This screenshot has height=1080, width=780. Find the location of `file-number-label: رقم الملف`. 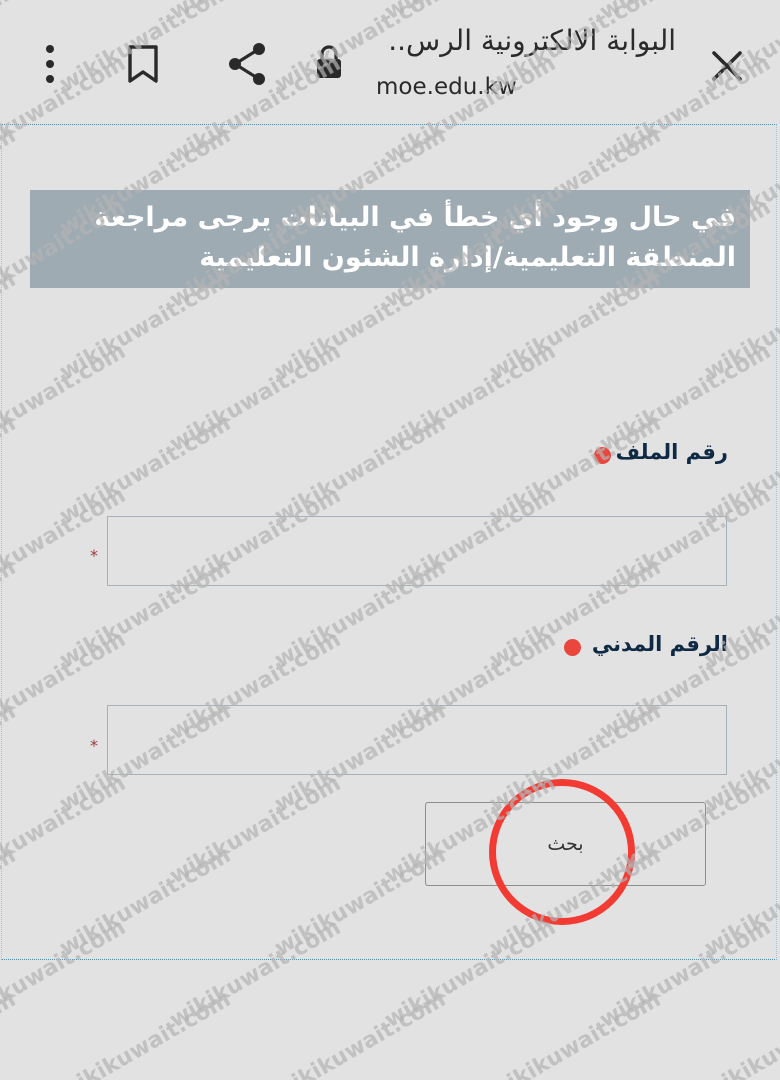

file-number-label: رقم الملف is located at coordinates (671, 452).